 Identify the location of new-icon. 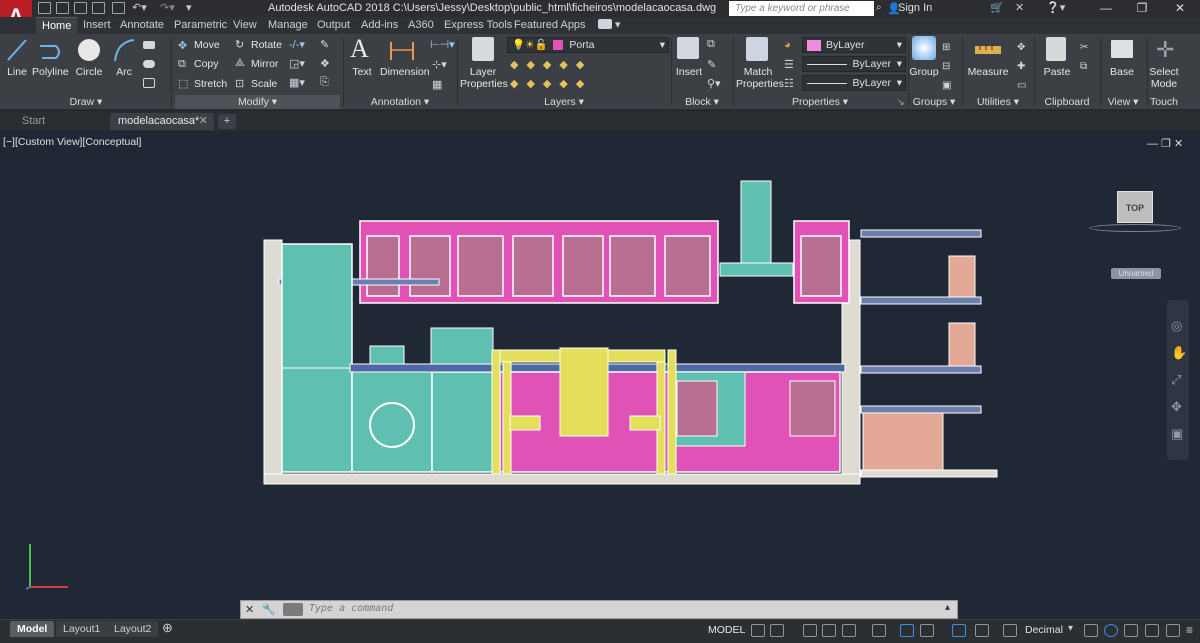
(44, 8).